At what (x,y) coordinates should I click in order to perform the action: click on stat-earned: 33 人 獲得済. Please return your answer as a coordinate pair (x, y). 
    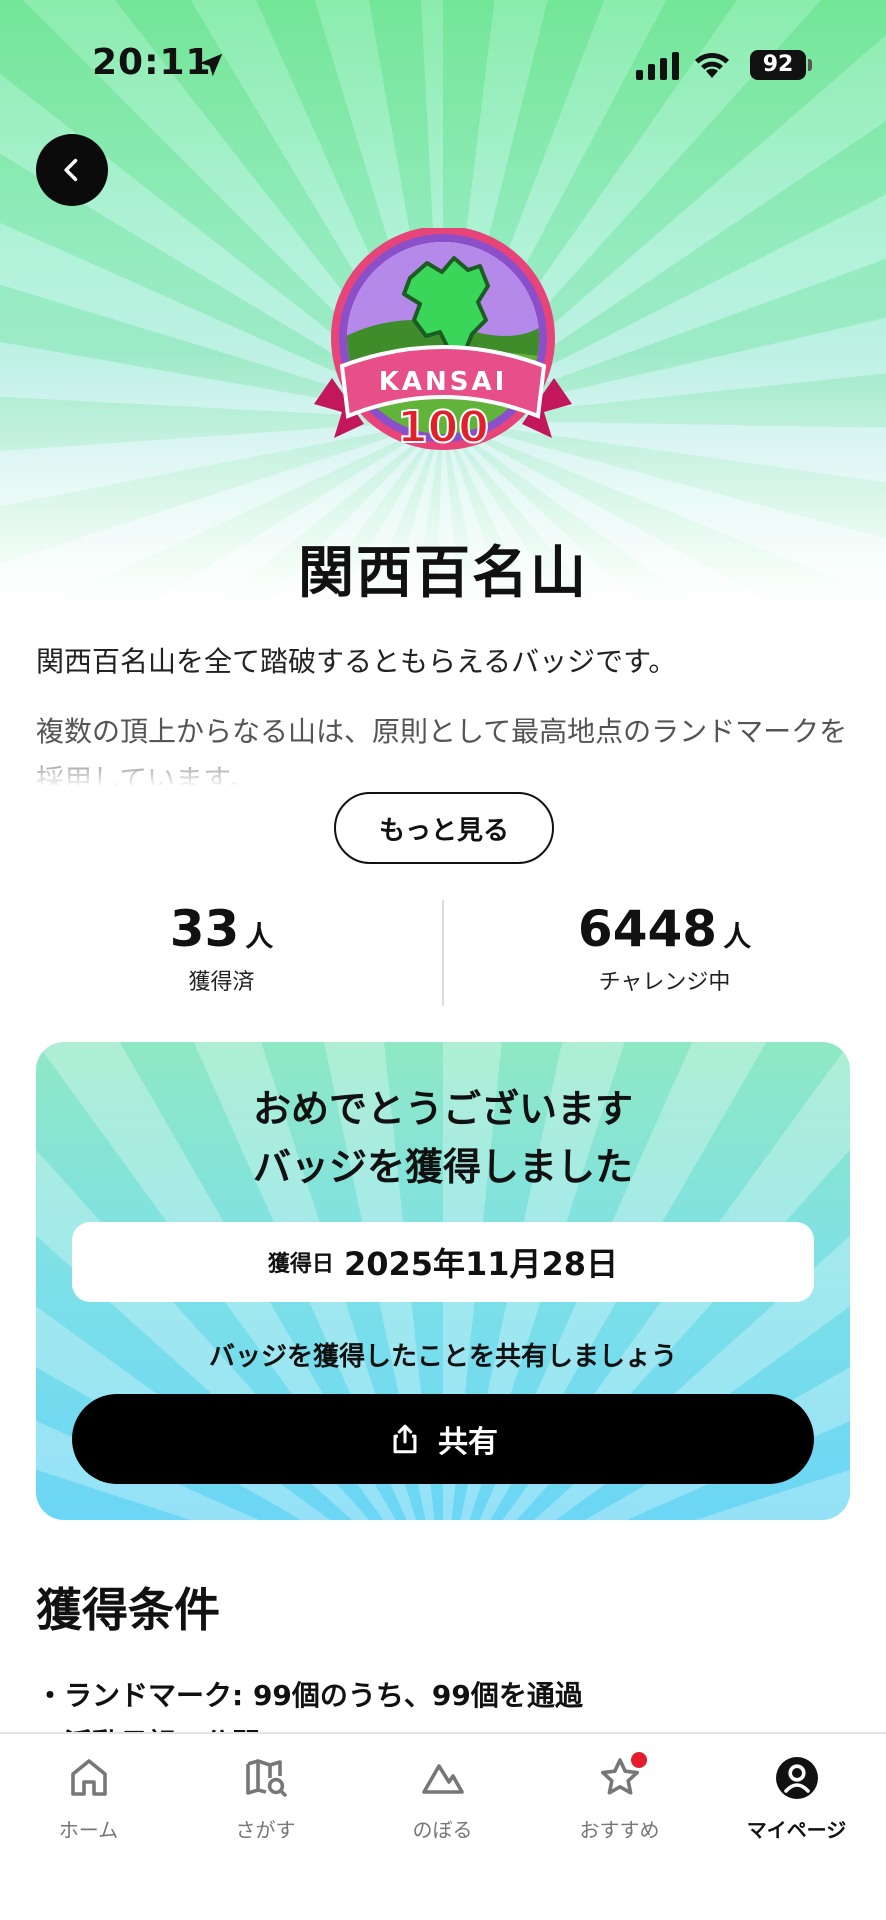
    Looking at the image, I should click on (221, 948).